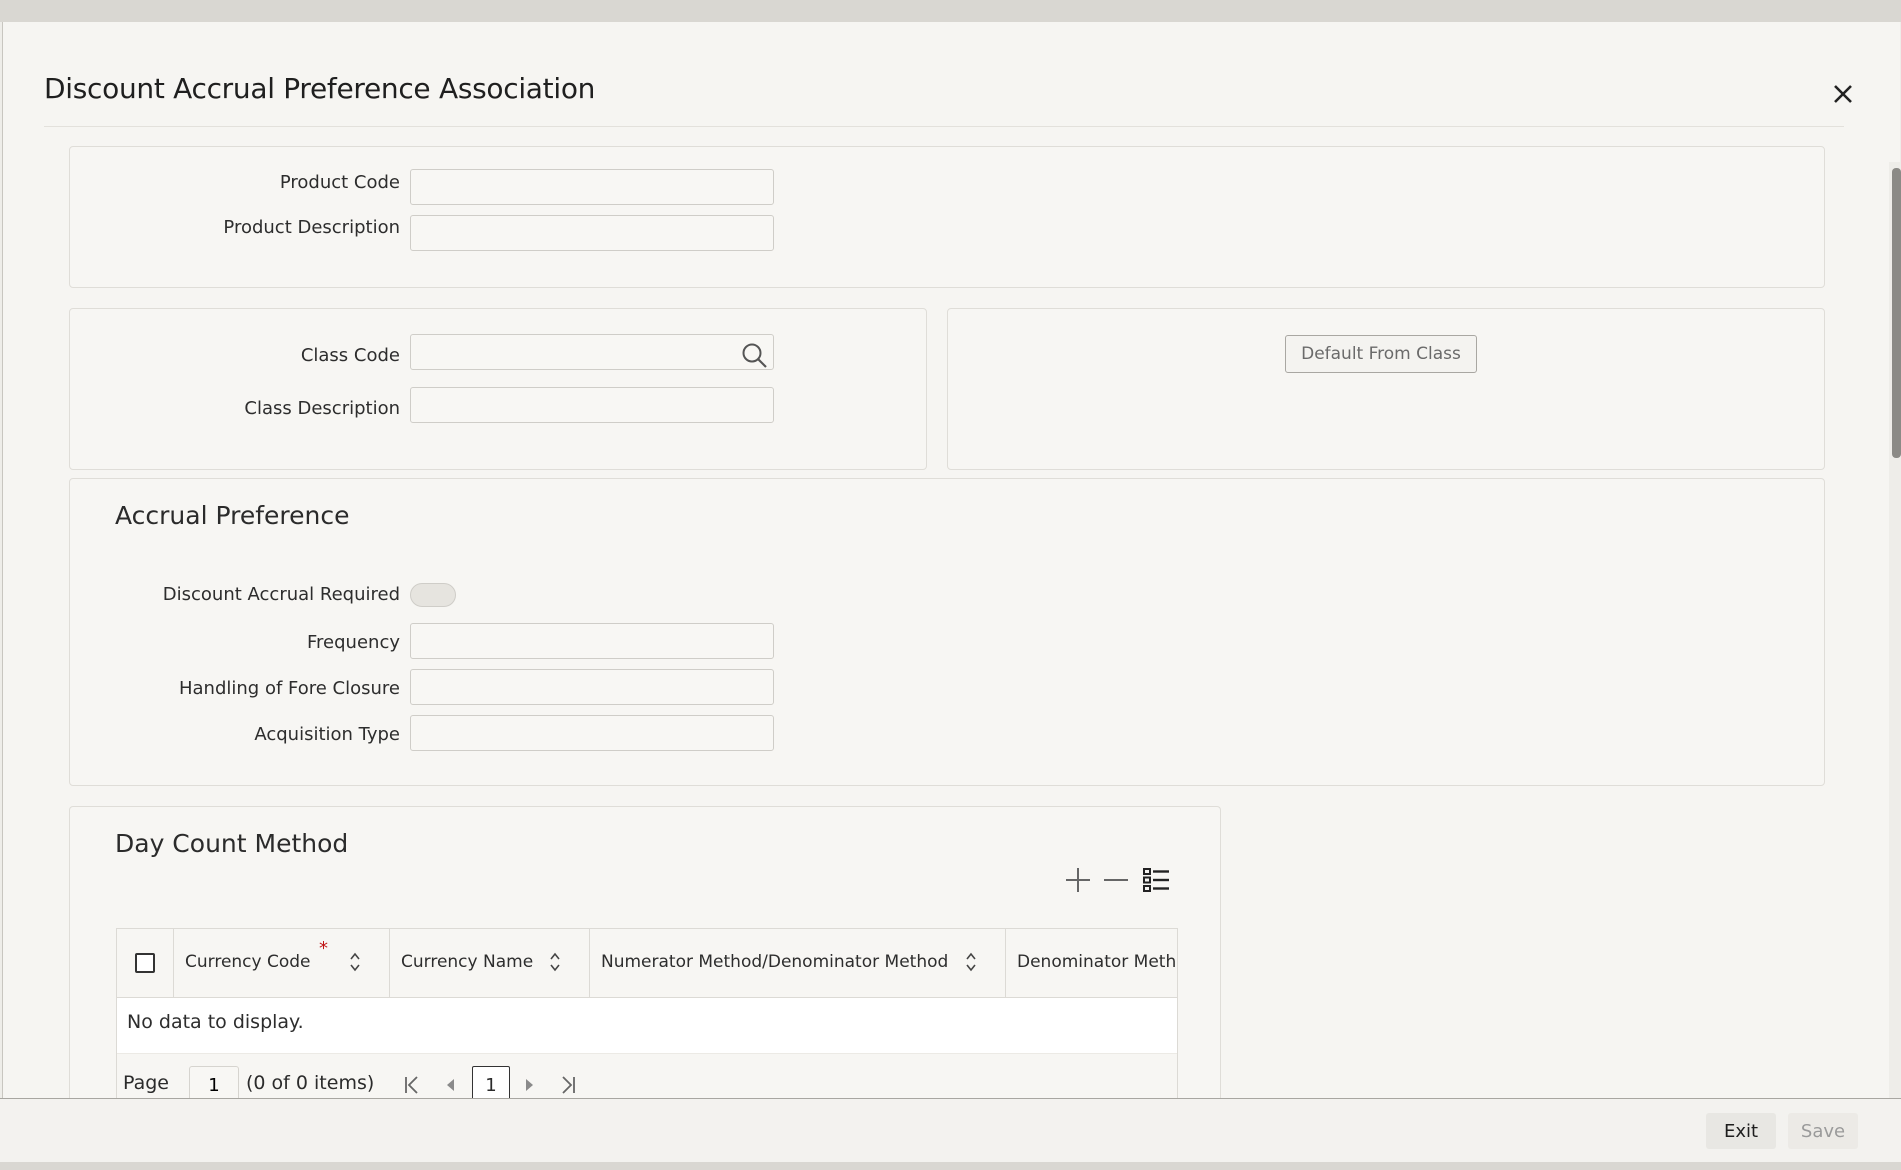  Describe the element at coordinates (950, 1130) in the screenshot. I see `dialog-footer: Exit Save` at that location.